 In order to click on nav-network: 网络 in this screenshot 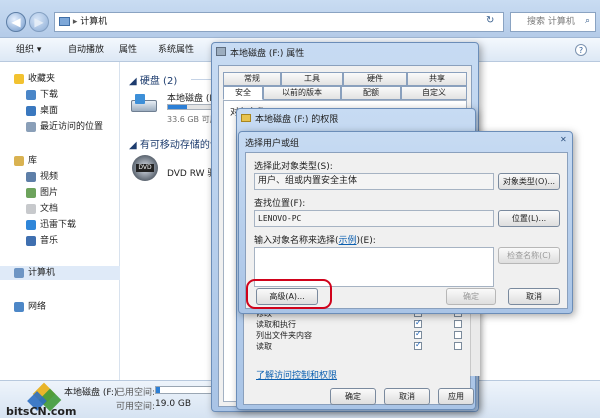, I will do `click(60, 307)`.